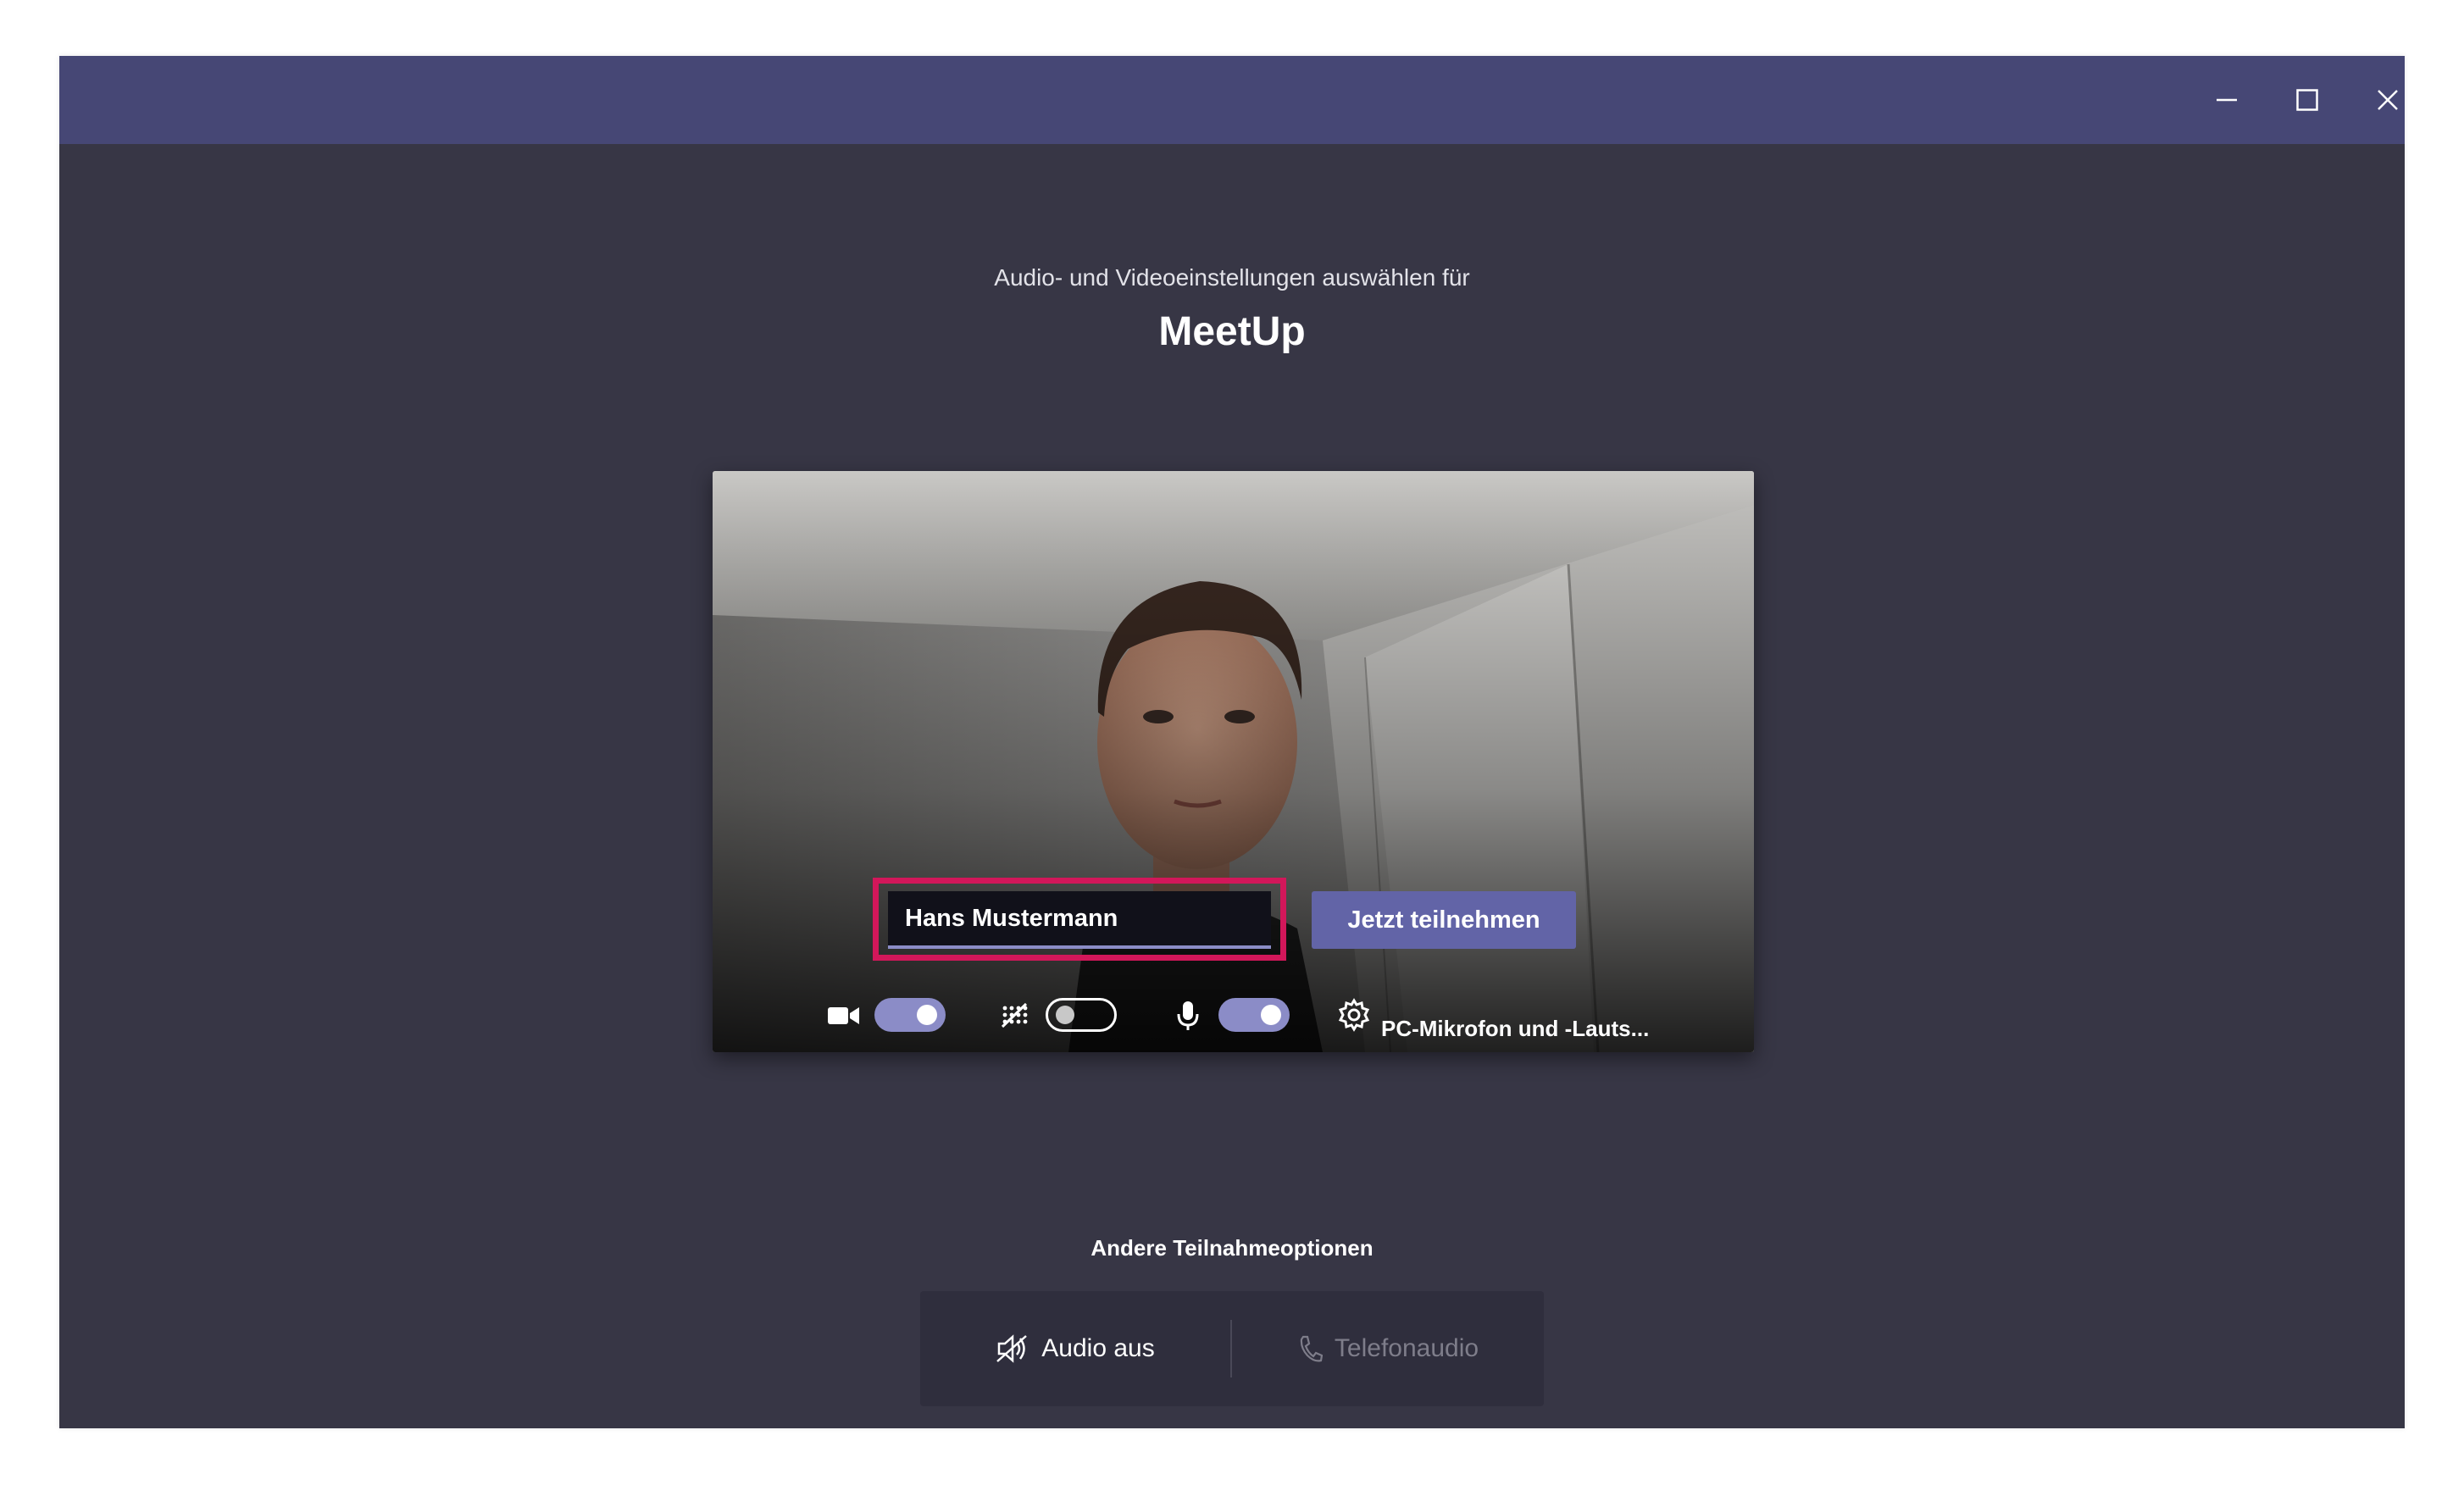 The height and width of the screenshot is (1491, 2464). I want to click on camera-toggle-knob, so click(927, 1015).